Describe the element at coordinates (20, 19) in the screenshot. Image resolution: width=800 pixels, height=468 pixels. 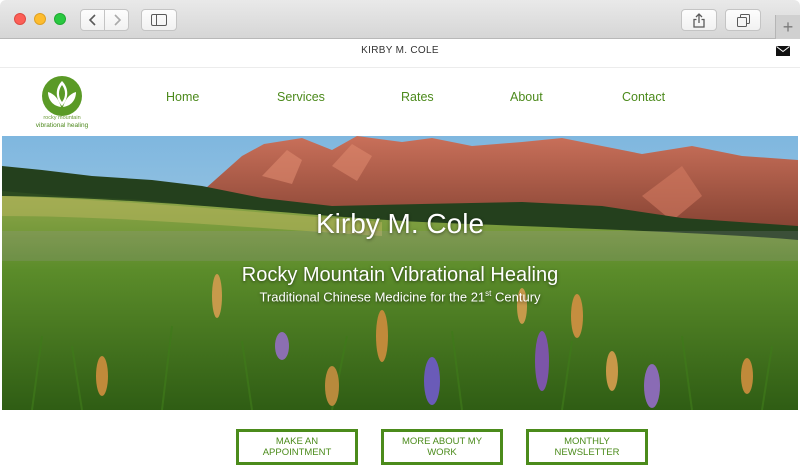
I see `close-window-button` at that location.